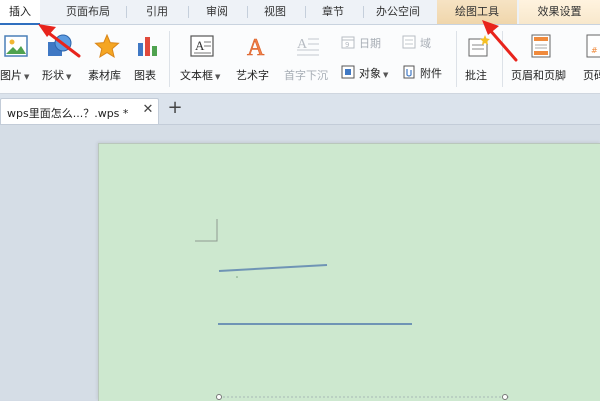 Image resolution: width=600 pixels, height=401 pixels. I want to click on tab-effects: 效果设置, so click(559, 12).